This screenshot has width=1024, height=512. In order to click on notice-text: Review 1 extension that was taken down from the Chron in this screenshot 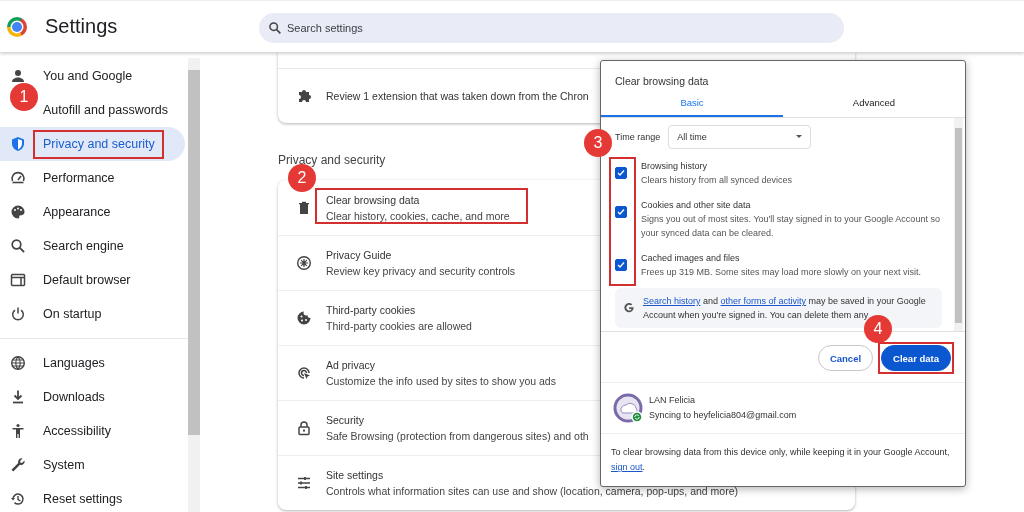, I will do `click(457, 96)`.